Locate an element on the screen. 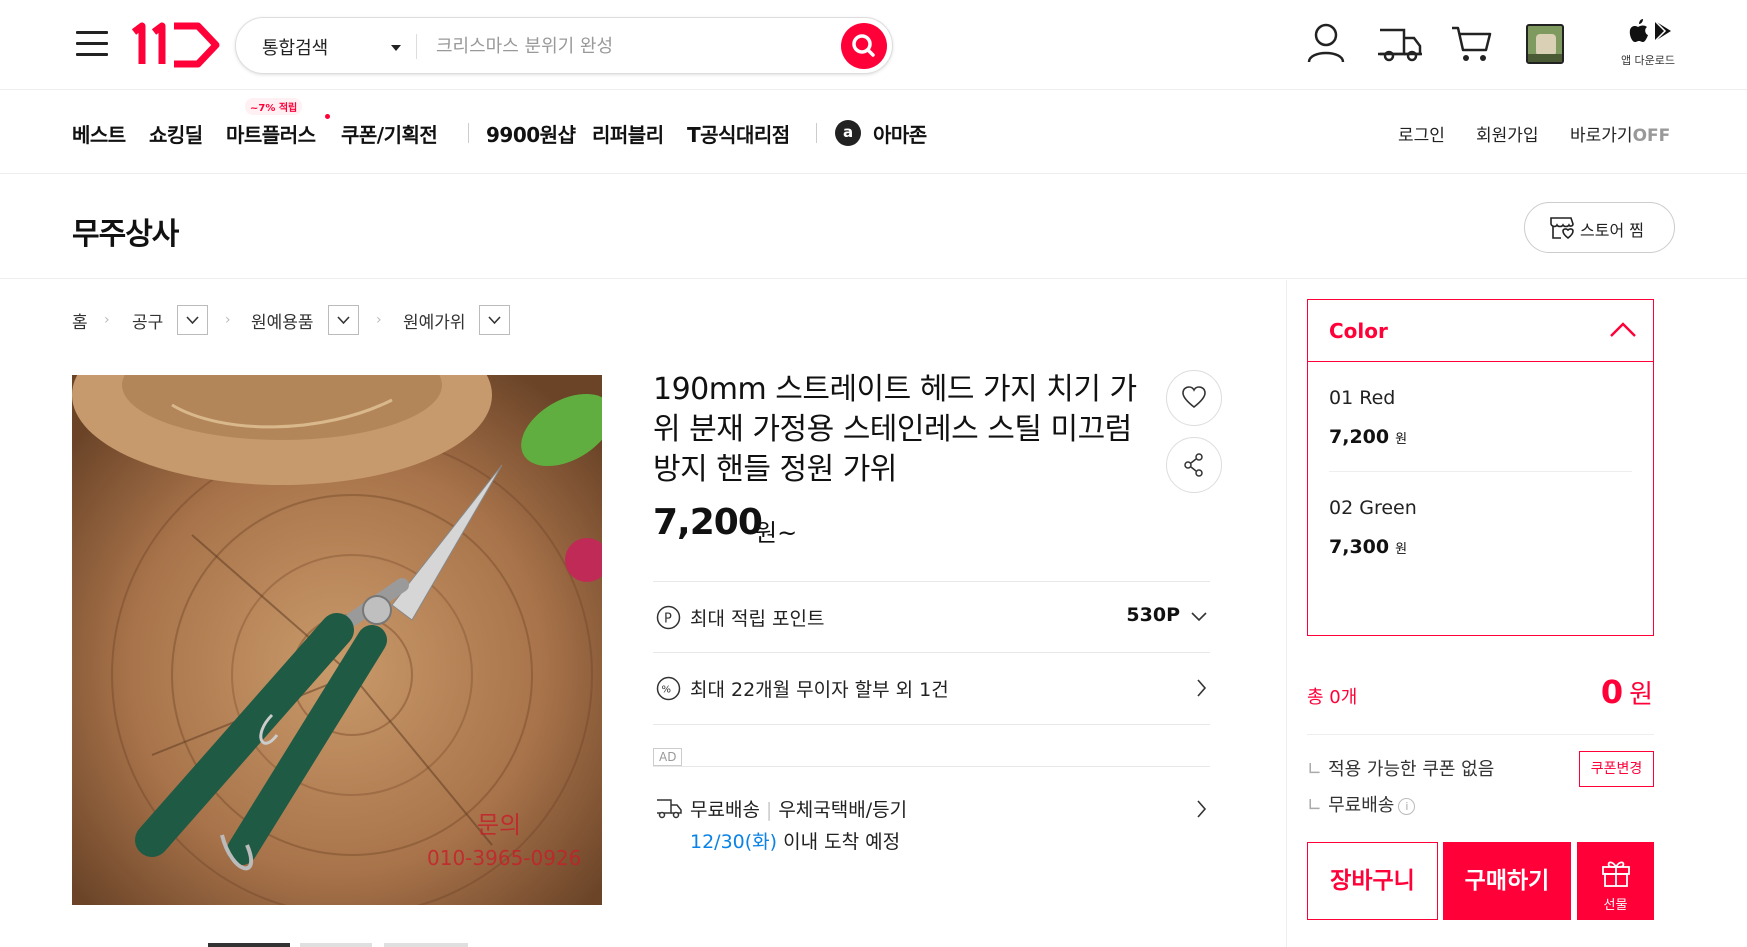  search-scope-select: 통합검색 is located at coordinates (295, 47).